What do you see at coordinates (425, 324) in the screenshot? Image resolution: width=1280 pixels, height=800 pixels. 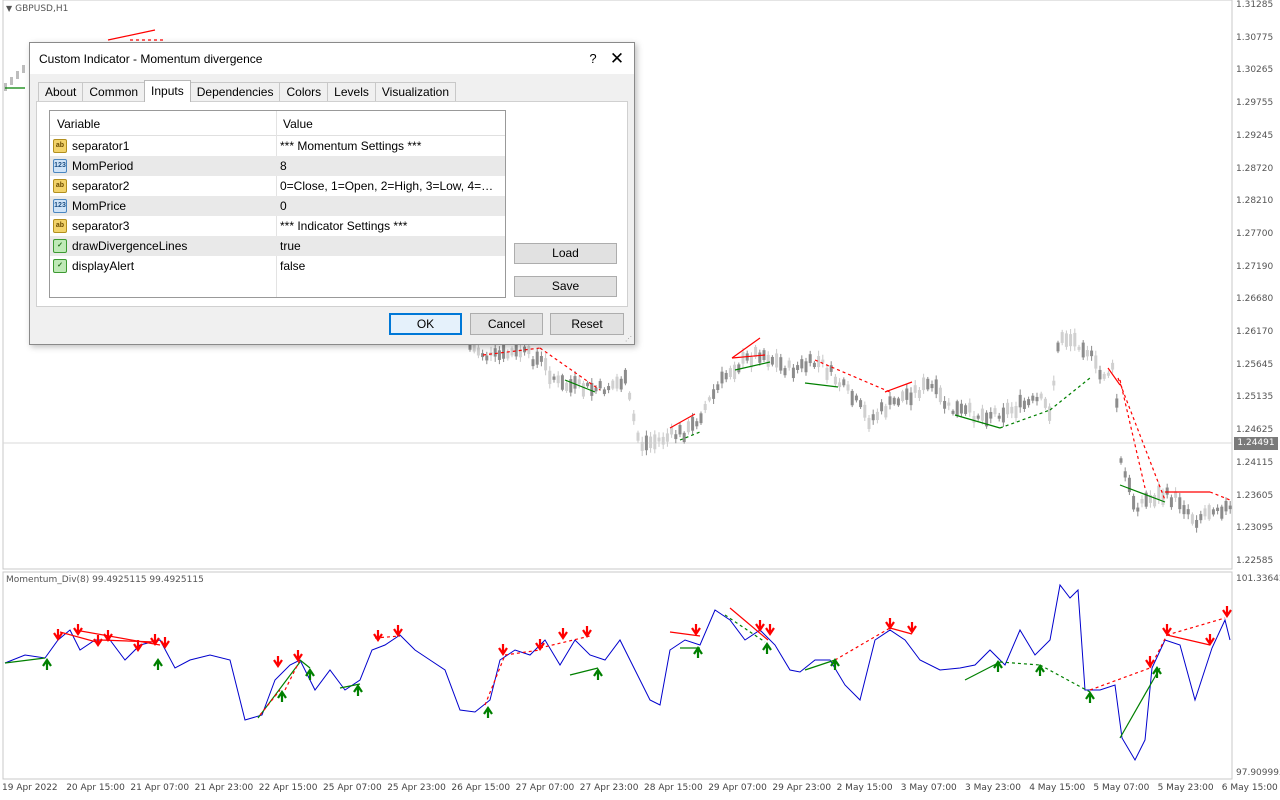 I see `ok-button: OK` at bounding box center [425, 324].